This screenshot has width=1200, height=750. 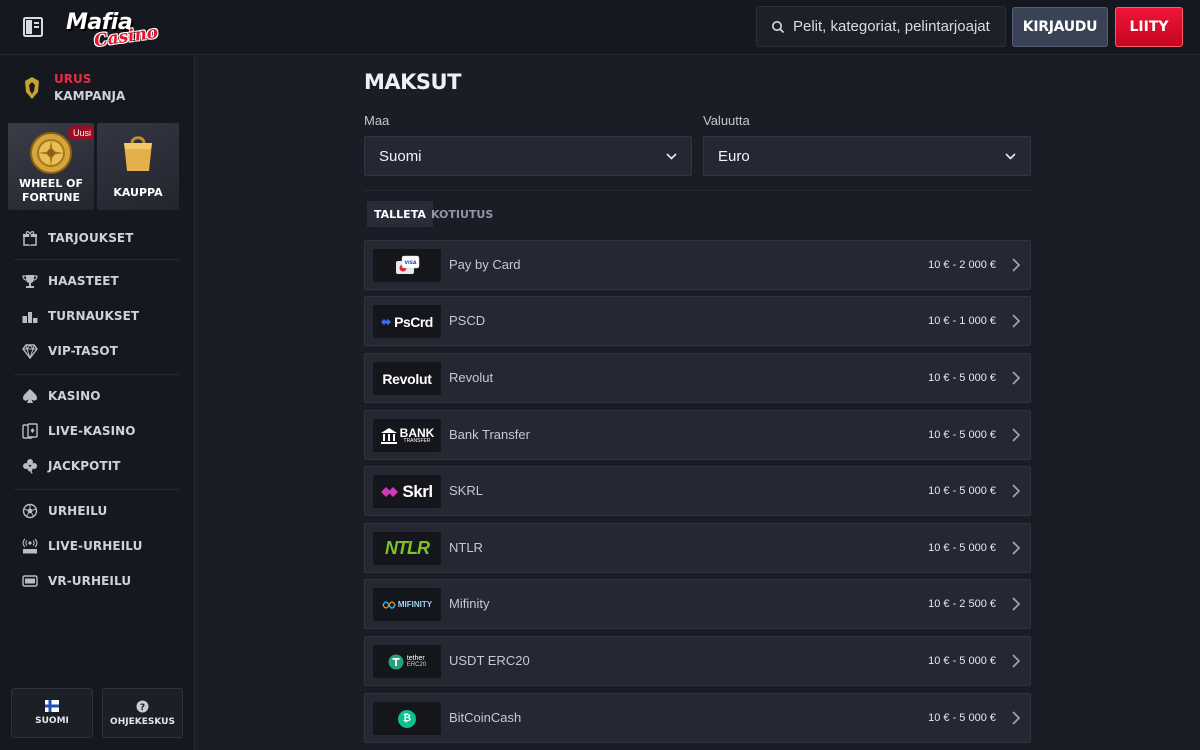 I want to click on sidebar-item-label: HAASTEET, so click(x=83, y=281).